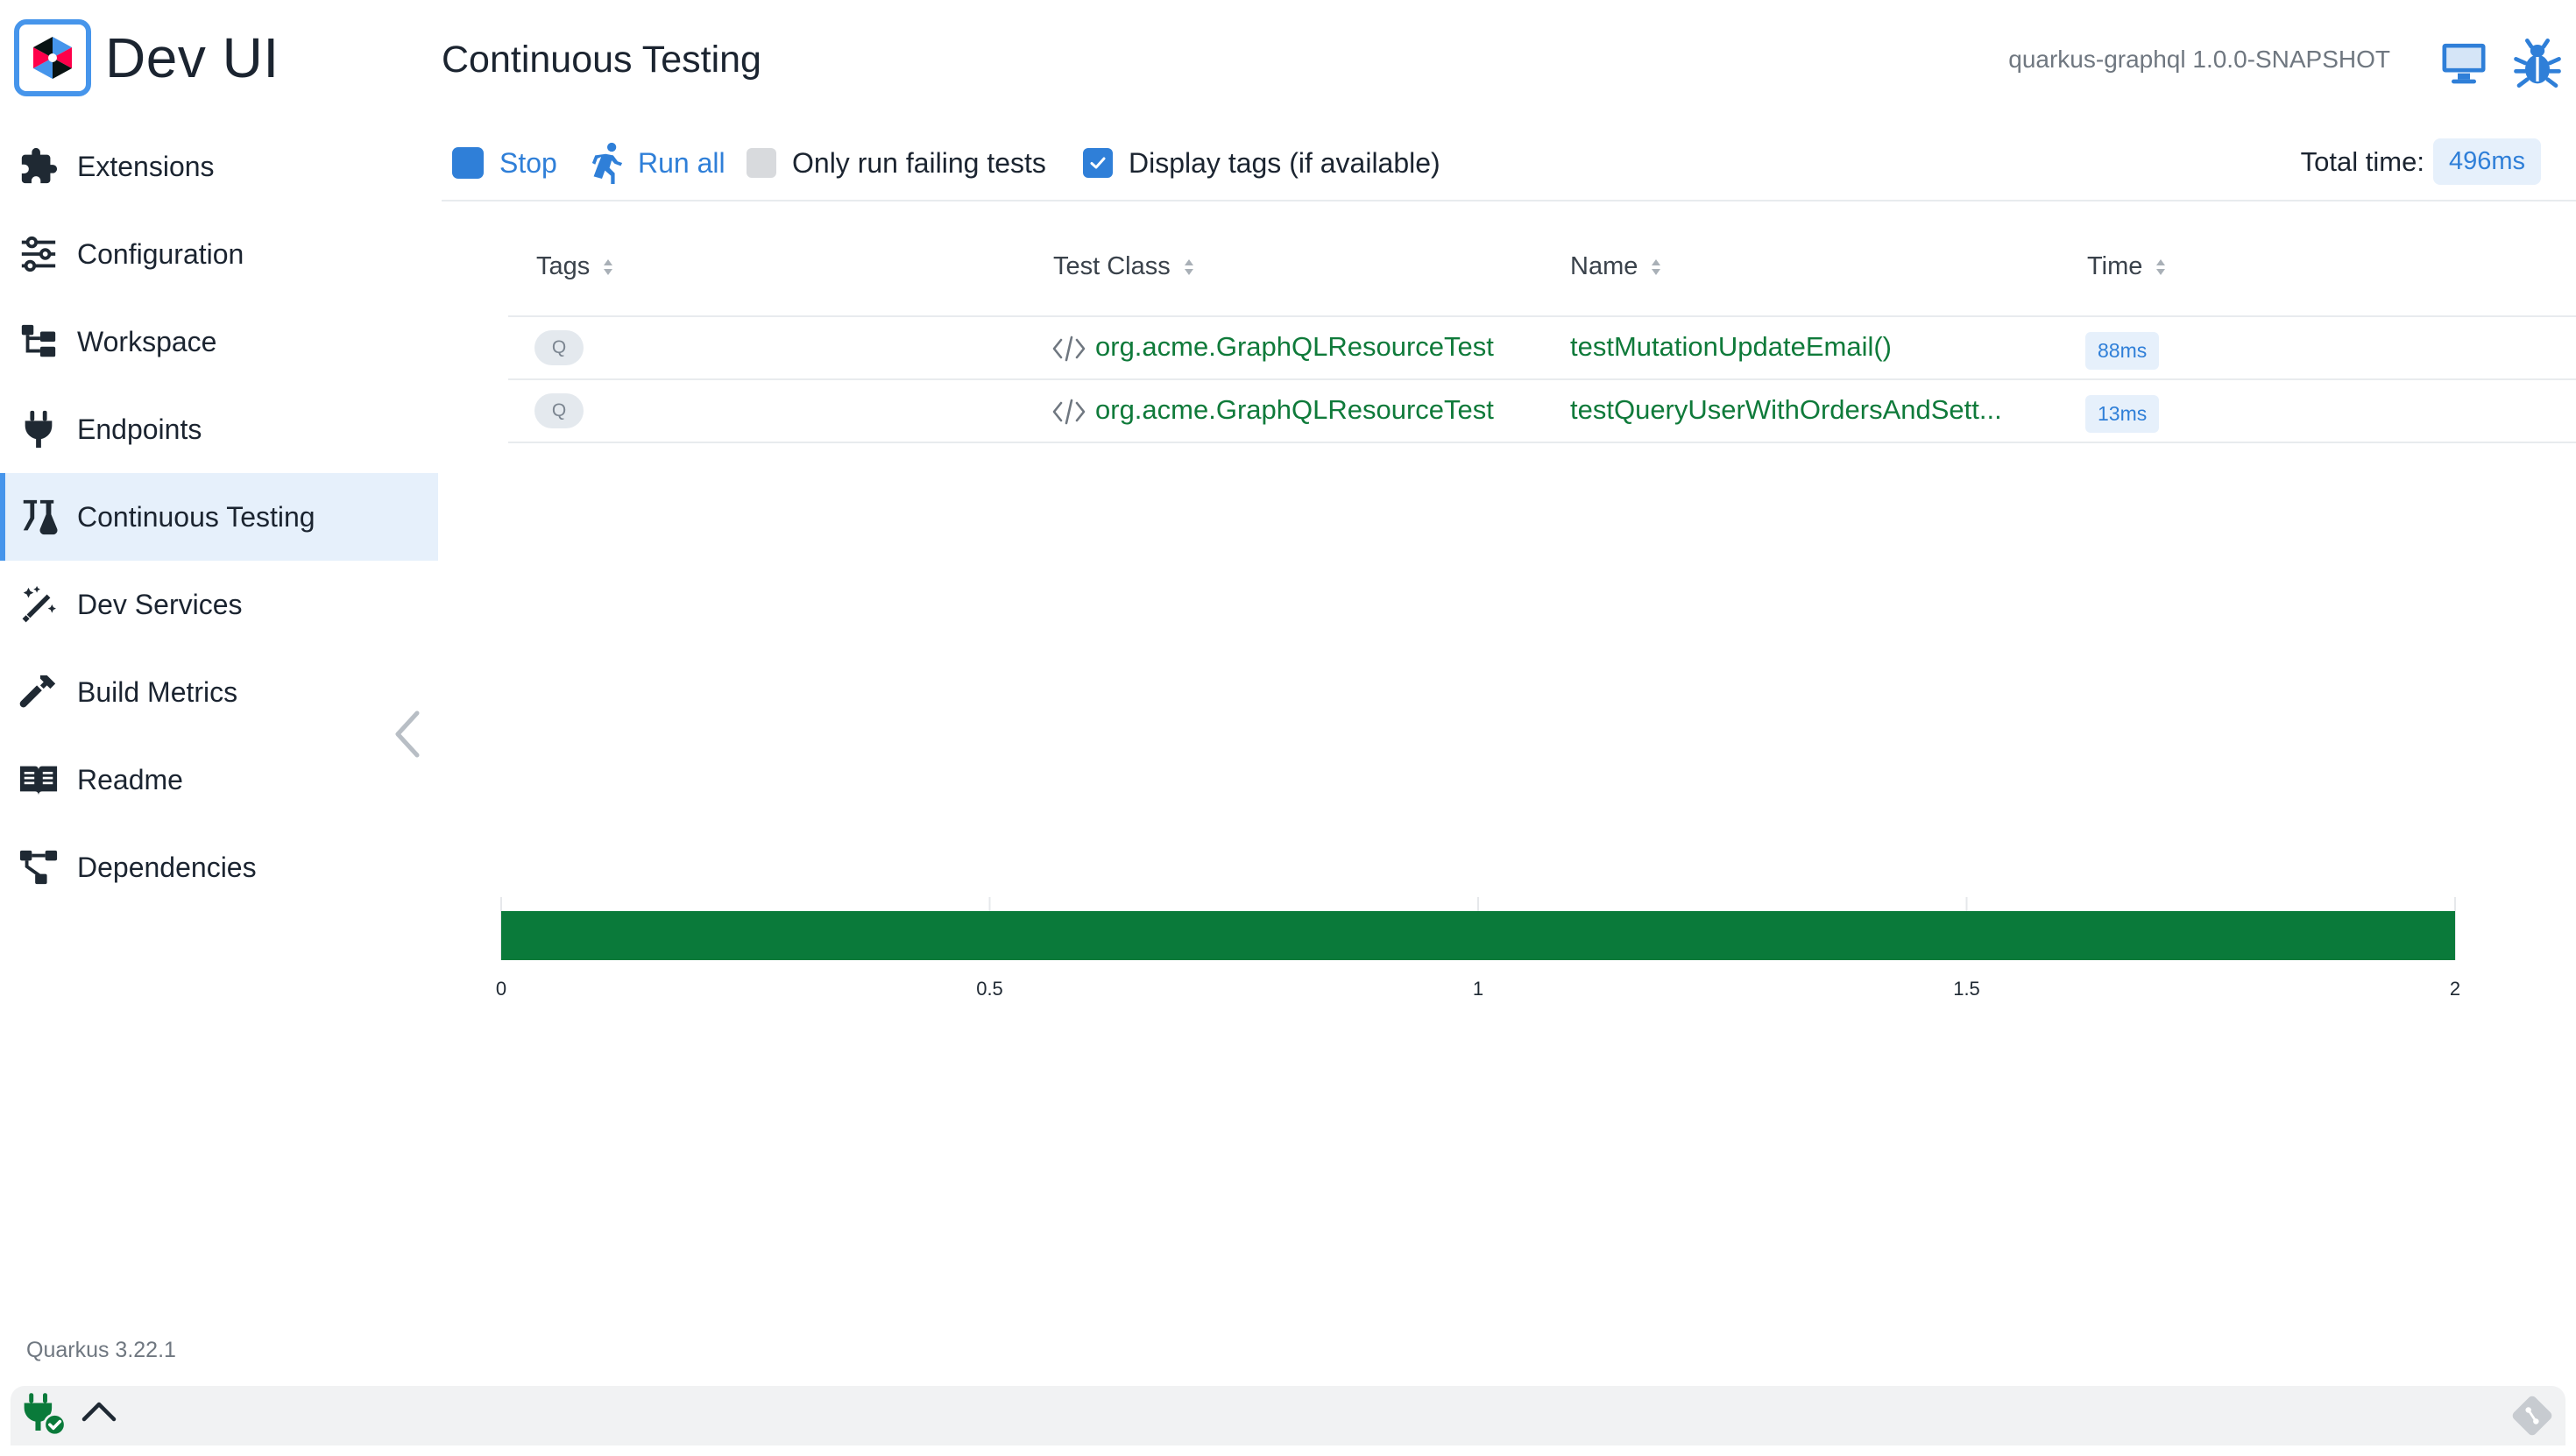  What do you see at coordinates (130, 779) in the screenshot?
I see `sidebar-item-label: Readme` at bounding box center [130, 779].